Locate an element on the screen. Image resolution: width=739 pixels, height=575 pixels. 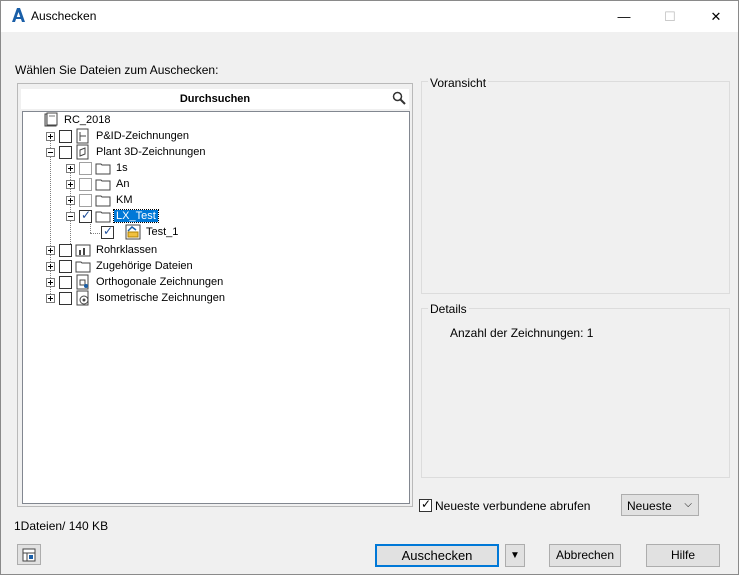
preview-title: Voransicht is located at coordinates (458, 83).